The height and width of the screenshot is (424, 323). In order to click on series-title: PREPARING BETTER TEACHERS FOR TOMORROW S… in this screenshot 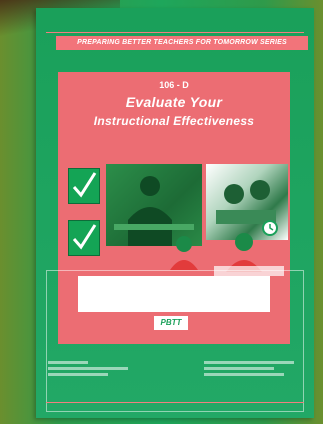, I will do `click(182, 43)`.